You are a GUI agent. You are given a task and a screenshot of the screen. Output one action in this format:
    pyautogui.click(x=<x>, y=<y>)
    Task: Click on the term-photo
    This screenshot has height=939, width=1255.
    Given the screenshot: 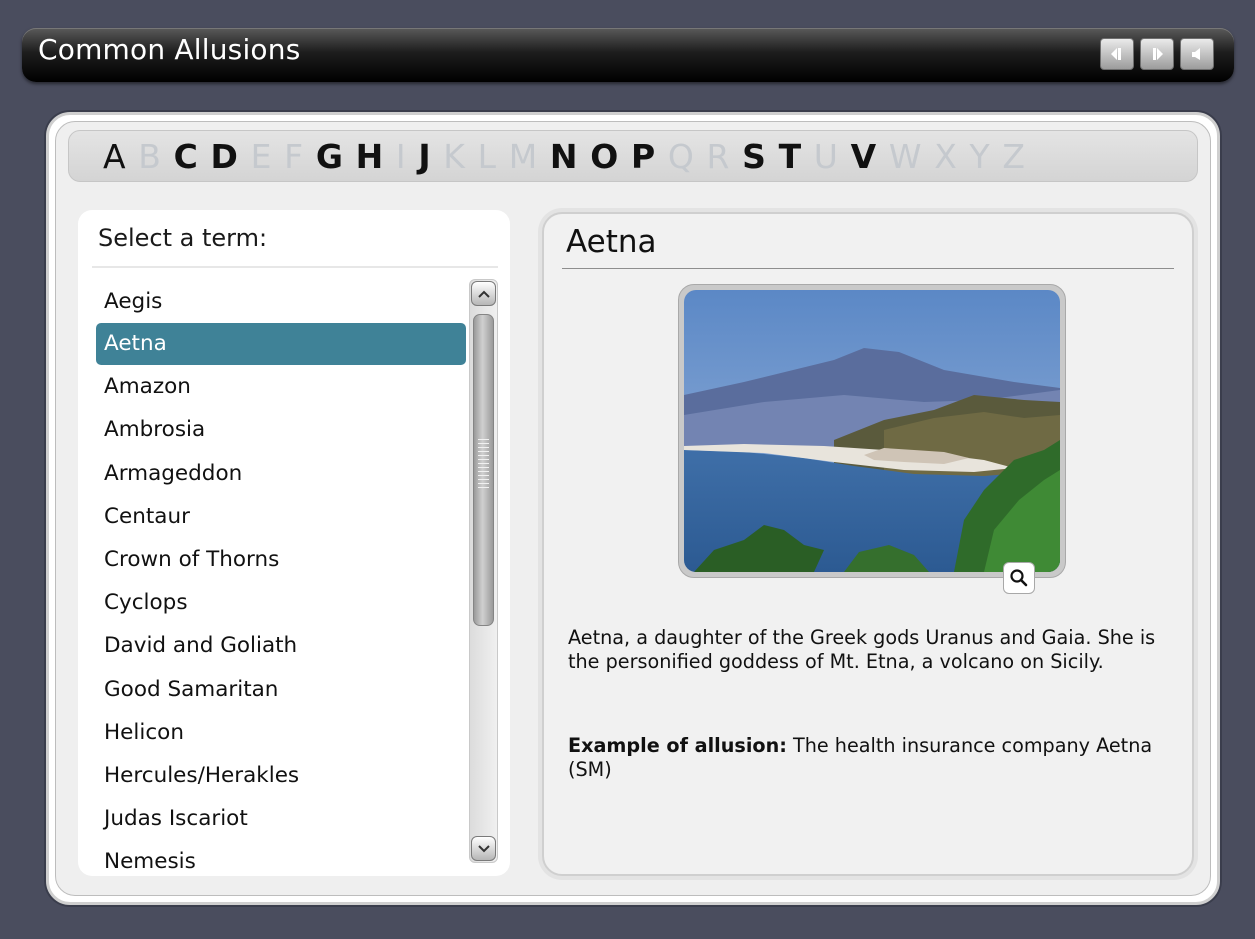 What is the action you would take?
    pyautogui.click(x=872, y=431)
    